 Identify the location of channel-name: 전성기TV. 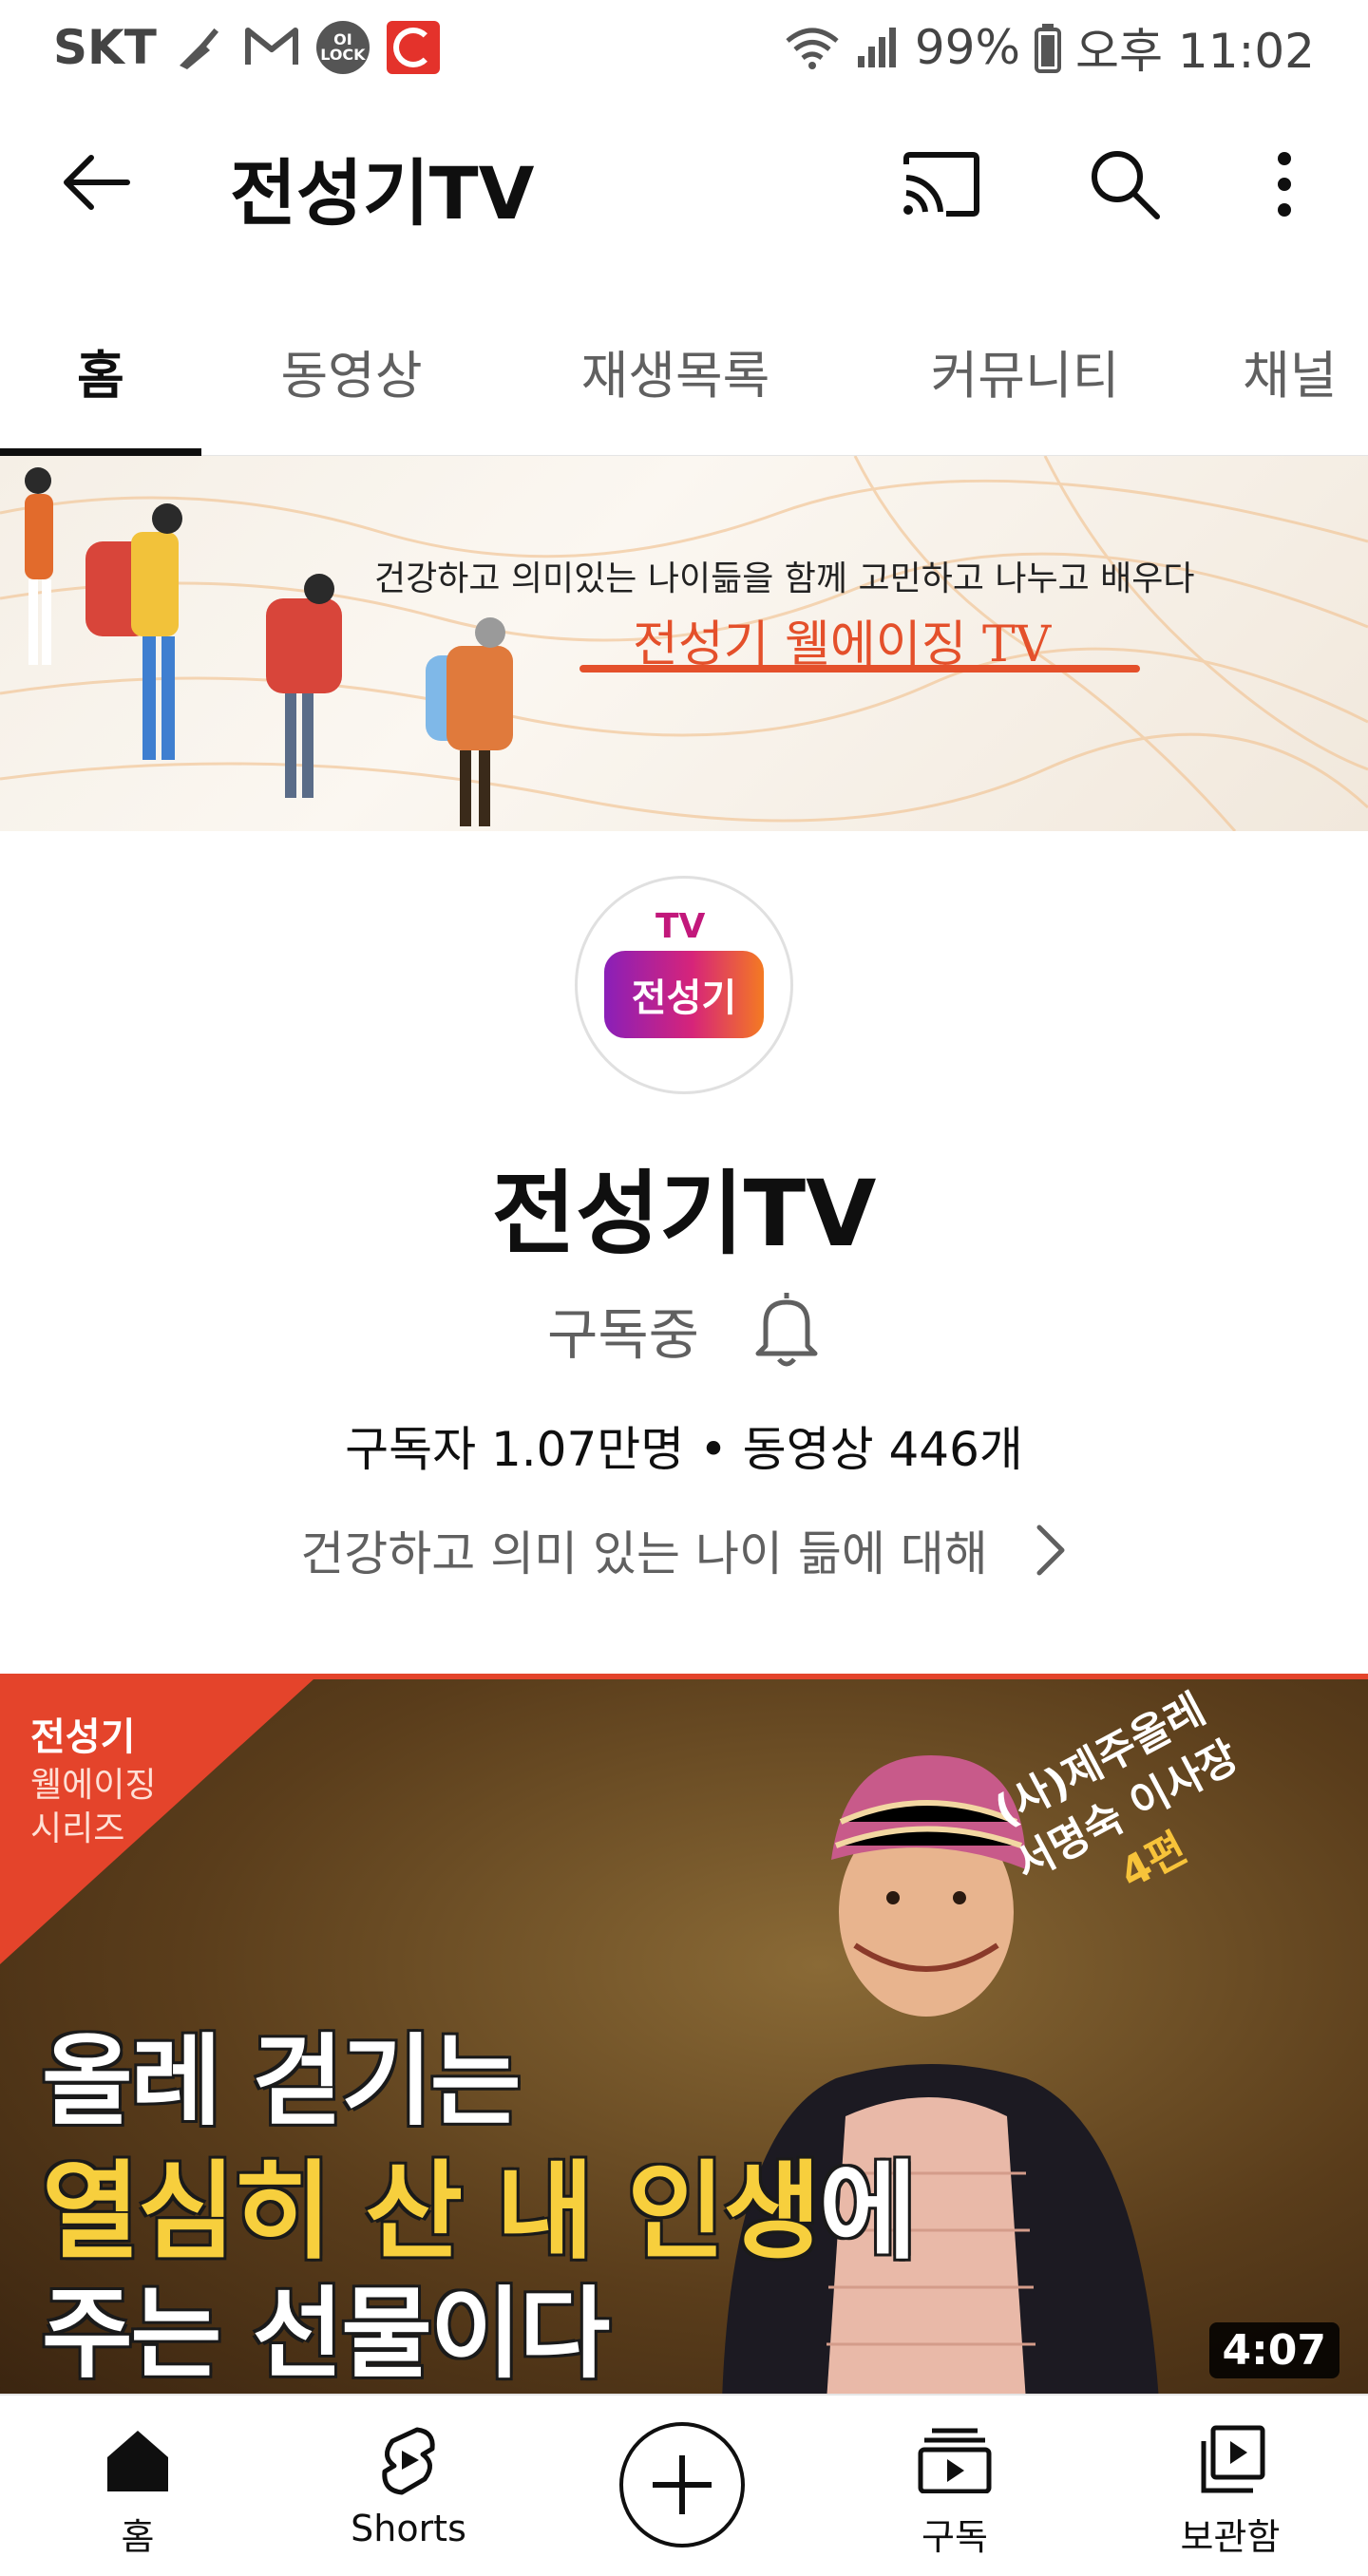
(684, 1214).